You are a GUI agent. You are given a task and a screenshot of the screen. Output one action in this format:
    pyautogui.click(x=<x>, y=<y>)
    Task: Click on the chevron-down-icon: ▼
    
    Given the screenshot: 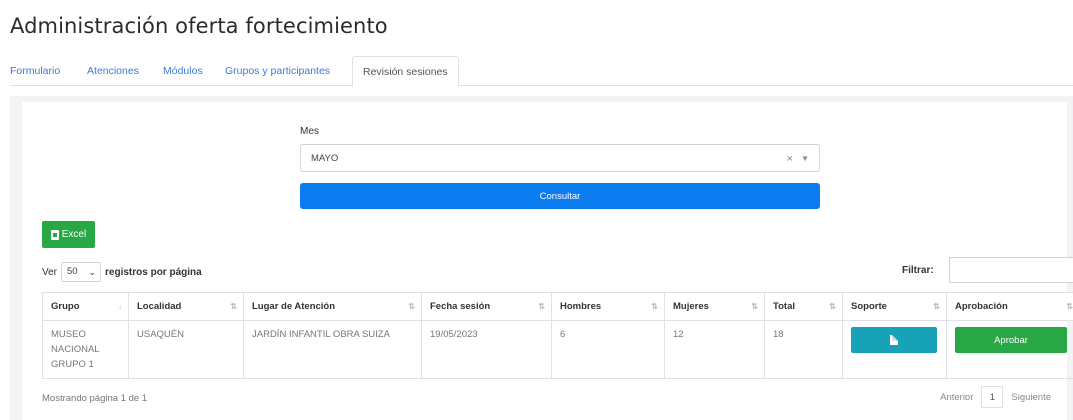 What is the action you would take?
    pyautogui.click(x=805, y=159)
    